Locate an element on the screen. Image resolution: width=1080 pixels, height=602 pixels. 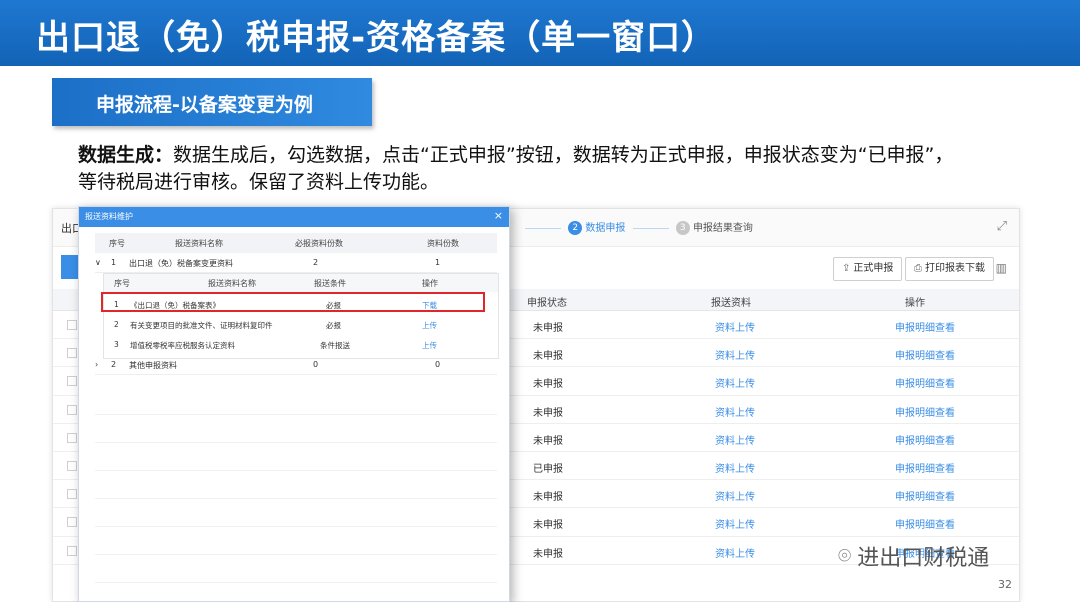
sub-seq: 3 is located at coordinates (116, 344).